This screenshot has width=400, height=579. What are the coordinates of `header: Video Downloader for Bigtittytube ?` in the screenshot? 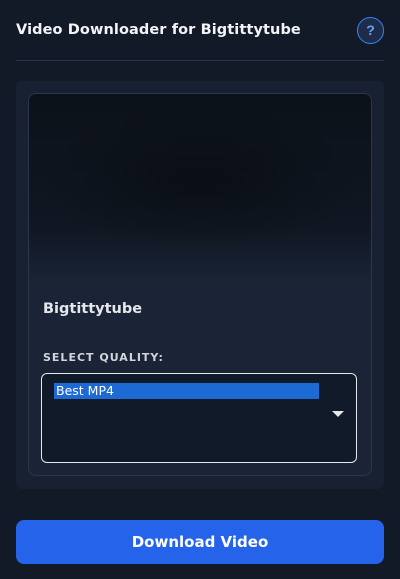 It's located at (200, 30).